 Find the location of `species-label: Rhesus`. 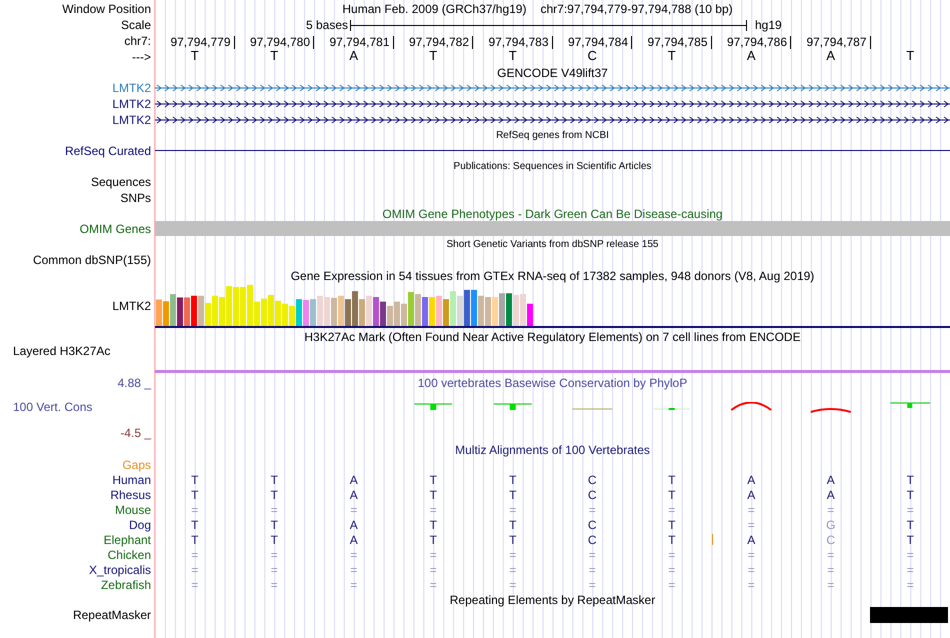

species-label: Rhesus is located at coordinates (130, 495).